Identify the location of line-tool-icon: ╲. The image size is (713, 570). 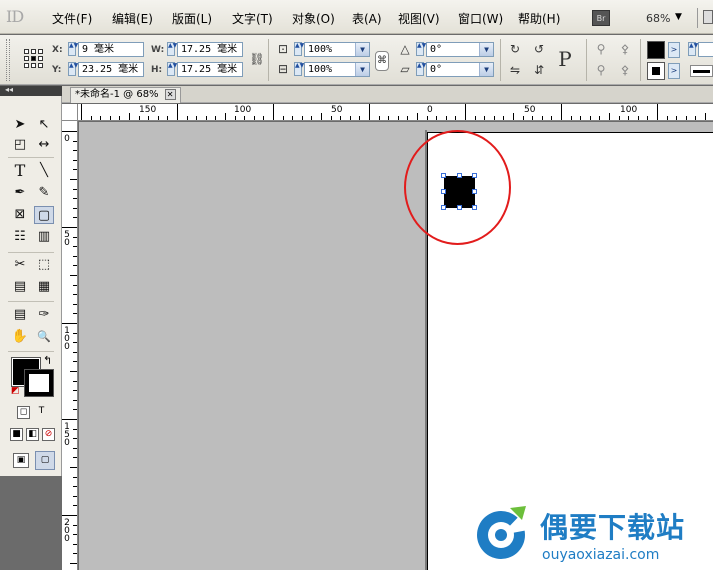
(44, 171).